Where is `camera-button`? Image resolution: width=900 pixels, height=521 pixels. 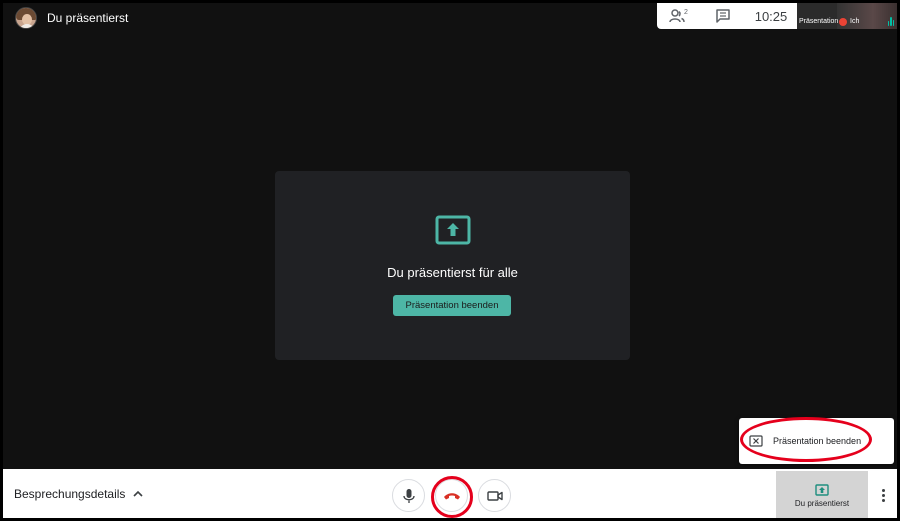
camera-button is located at coordinates (494, 495).